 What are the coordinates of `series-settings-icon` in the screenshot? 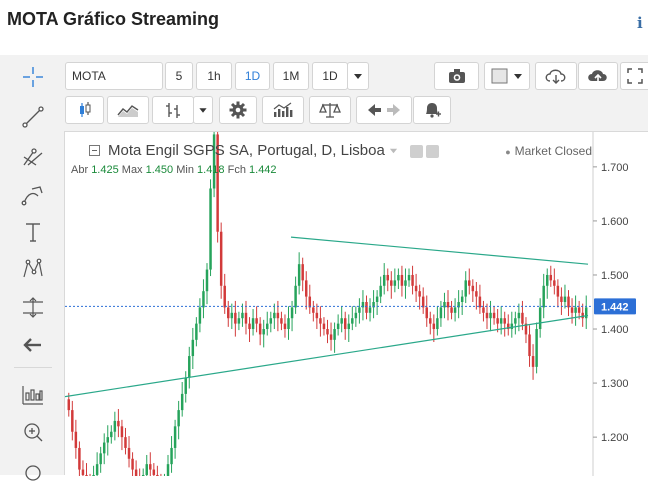 It's located at (432, 151).